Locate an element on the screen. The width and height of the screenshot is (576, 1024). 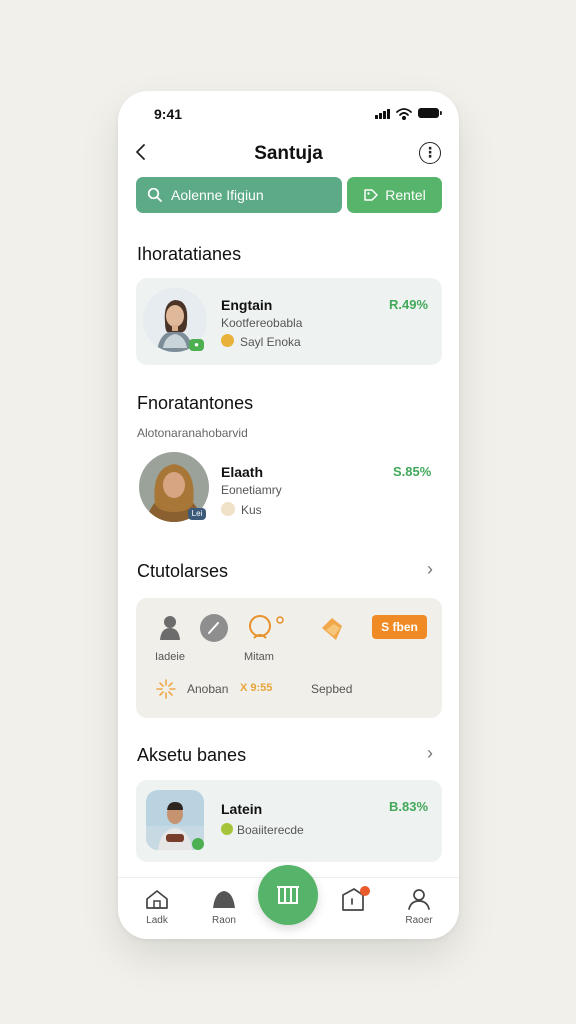
item-name-1: Engtain is located at coordinates (247, 305).